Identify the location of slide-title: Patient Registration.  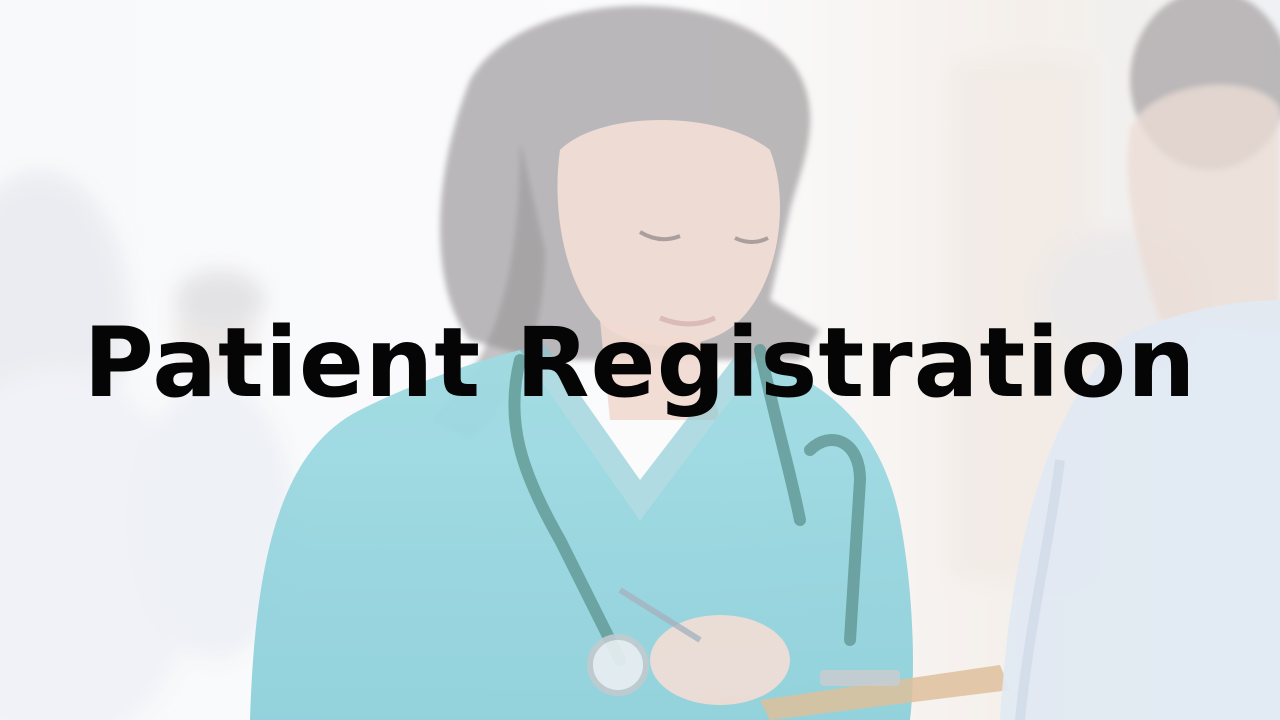
(640, 363).